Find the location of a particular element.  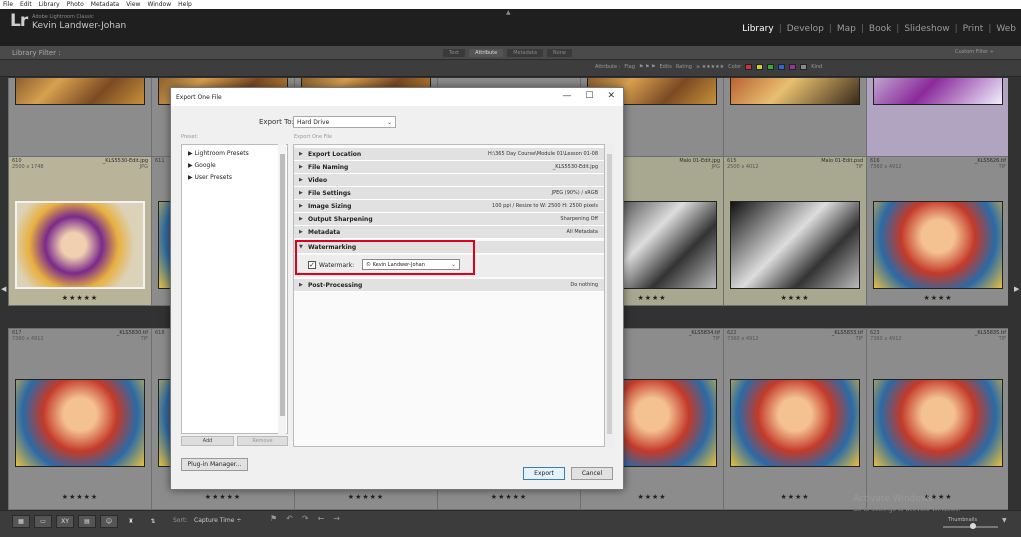

color-yellow-swatch is located at coordinates (760, 67).